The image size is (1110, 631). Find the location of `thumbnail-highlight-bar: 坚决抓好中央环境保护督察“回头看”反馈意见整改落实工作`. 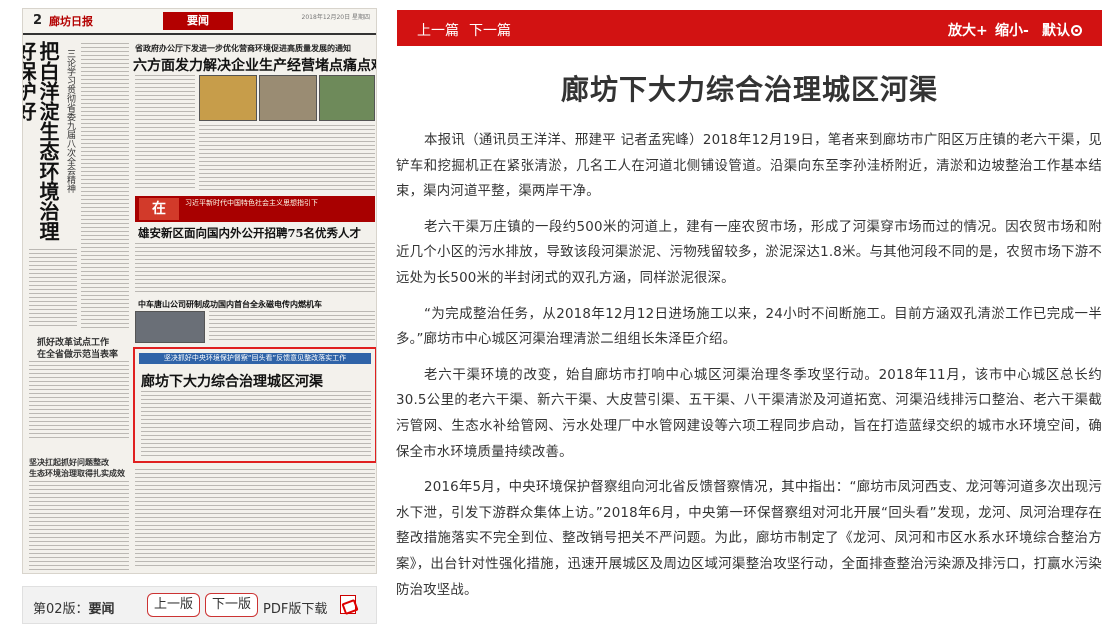

thumbnail-highlight-bar: 坚决抓好中央环境保护督察“回头看”反馈意见整改落实工作 is located at coordinates (255, 358).